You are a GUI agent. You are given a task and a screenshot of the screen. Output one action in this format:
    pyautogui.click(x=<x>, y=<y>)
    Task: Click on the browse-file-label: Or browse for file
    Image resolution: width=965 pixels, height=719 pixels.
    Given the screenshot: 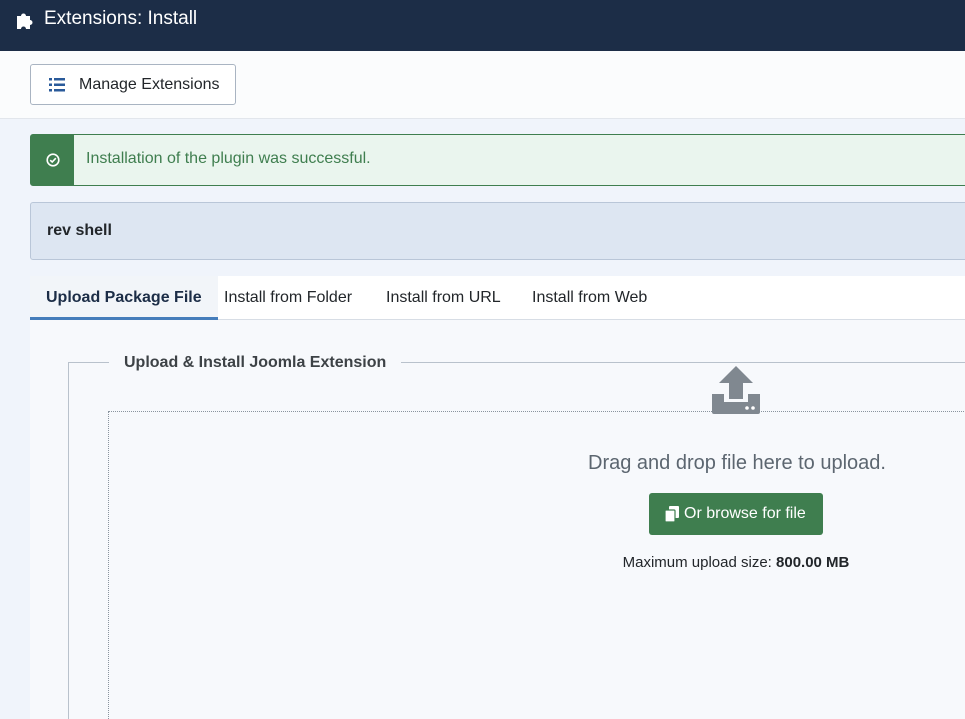 What is the action you would take?
    pyautogui.click(x=745, y=513)
    